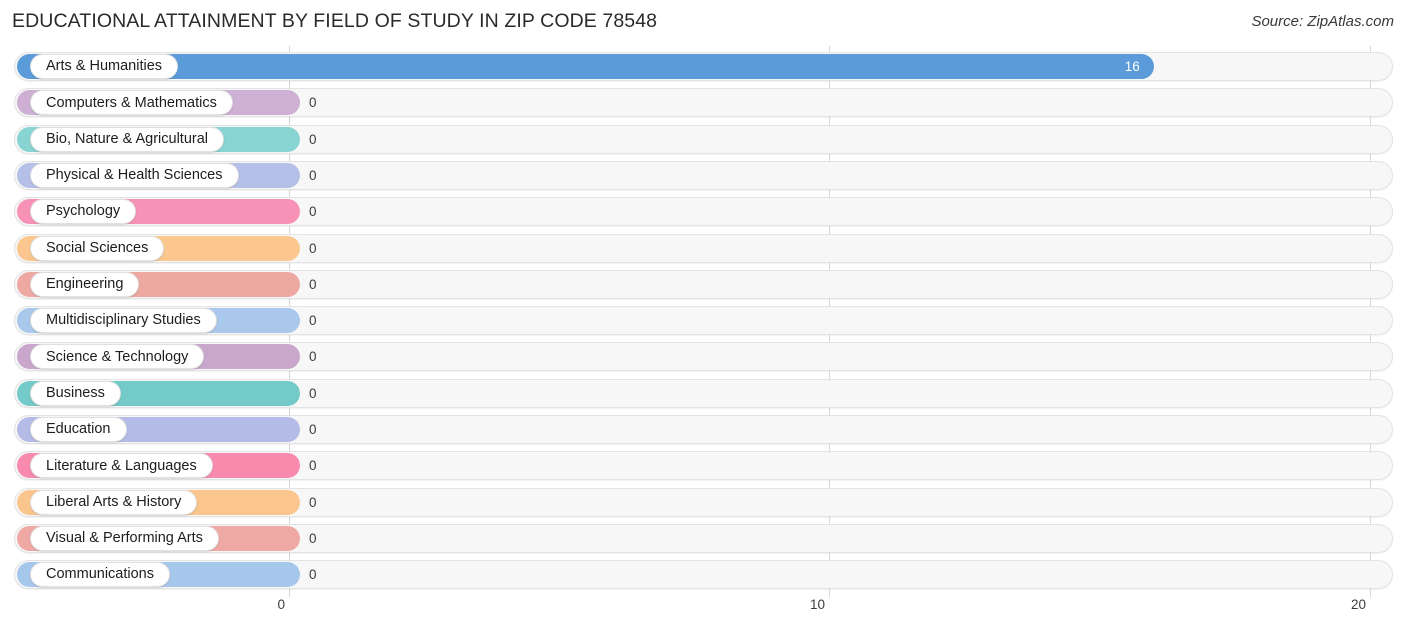  I want to click on x-tick-20: 20, so click(1358, 604).